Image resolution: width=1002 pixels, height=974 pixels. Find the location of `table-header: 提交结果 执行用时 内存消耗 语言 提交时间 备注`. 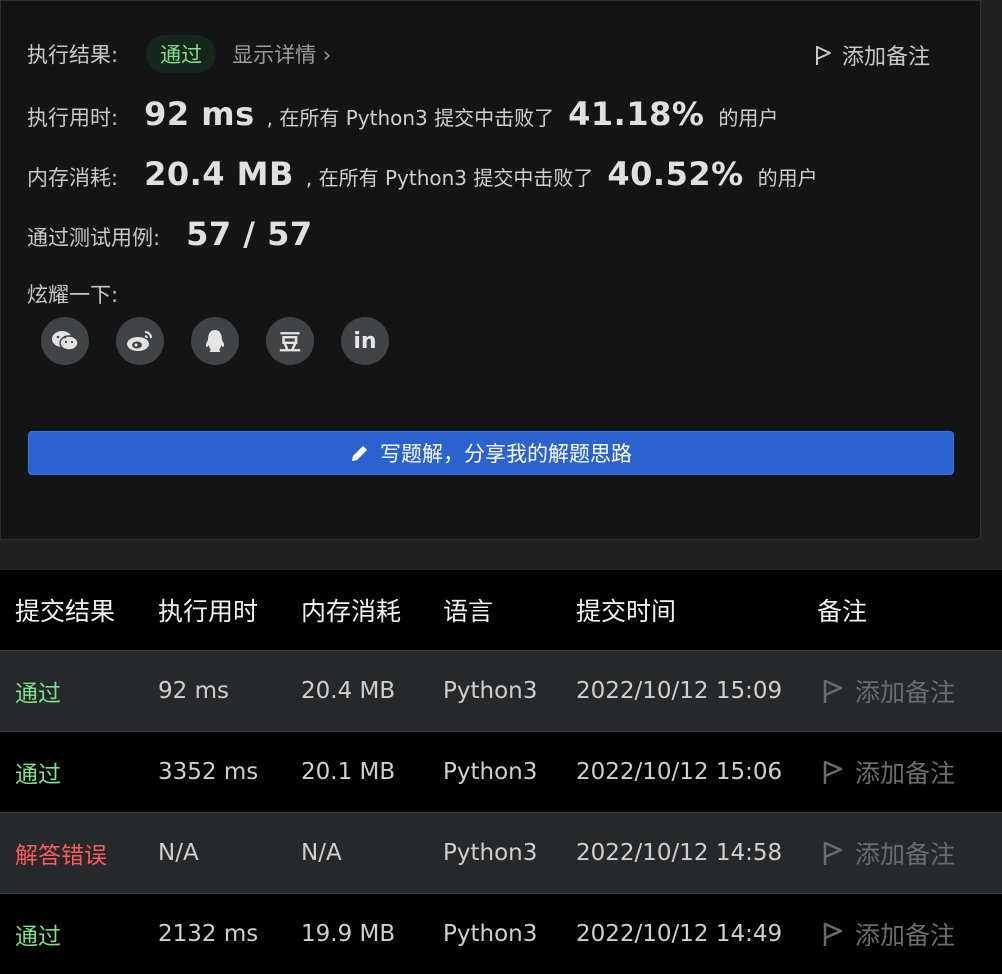

table-header: 提交结果 执行用时 内存消耗 语言 提交时间 备注 is located at coordinates (501, 610).